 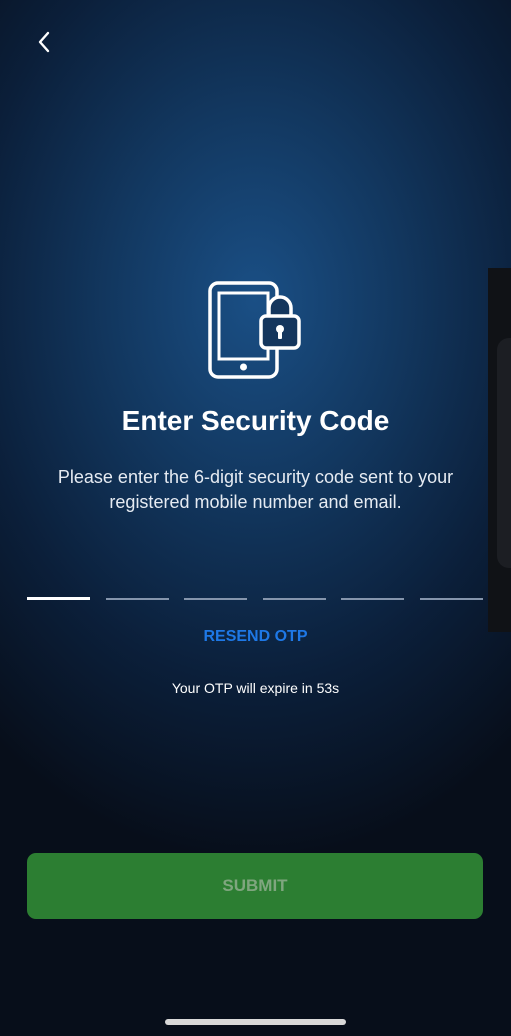 I want to click on side-overlay-panel, so click(x=499, y=450).